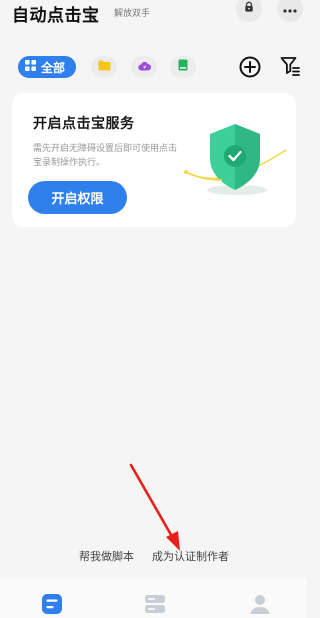 The image size is (320, 618). I want to click on filter-all-button: 全部, so click(47, 67).